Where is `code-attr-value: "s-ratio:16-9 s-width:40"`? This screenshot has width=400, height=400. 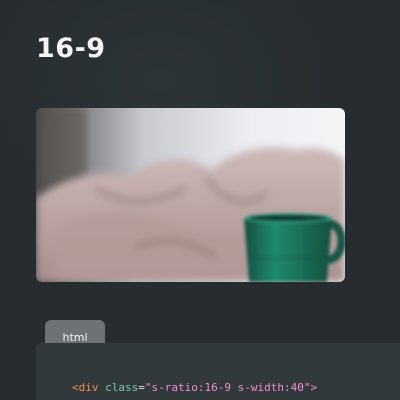
code-attr-value: "s-ratio:16-9 s-width:40" is located at coordinates (227, 387).